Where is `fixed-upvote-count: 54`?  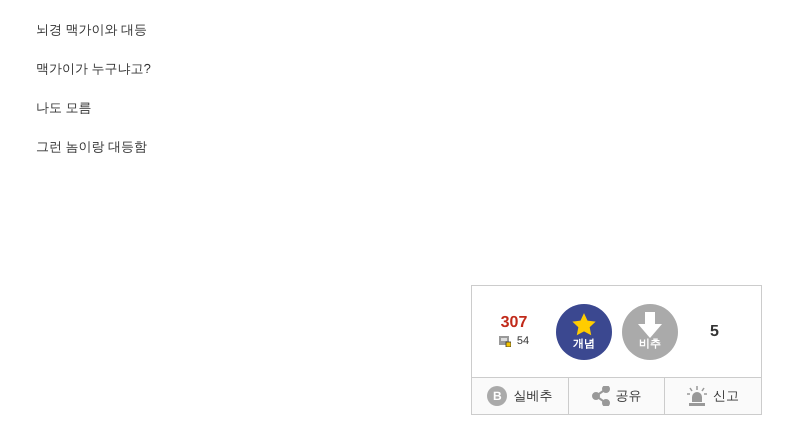 fixed-upvote-count: 54 is located at coordinates (523, 342).